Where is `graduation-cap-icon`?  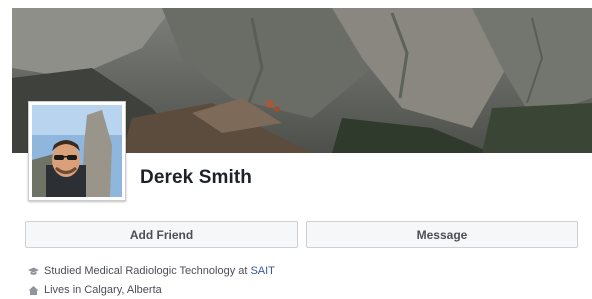
graduation-cap-icon is located at coordinates (33, 271).